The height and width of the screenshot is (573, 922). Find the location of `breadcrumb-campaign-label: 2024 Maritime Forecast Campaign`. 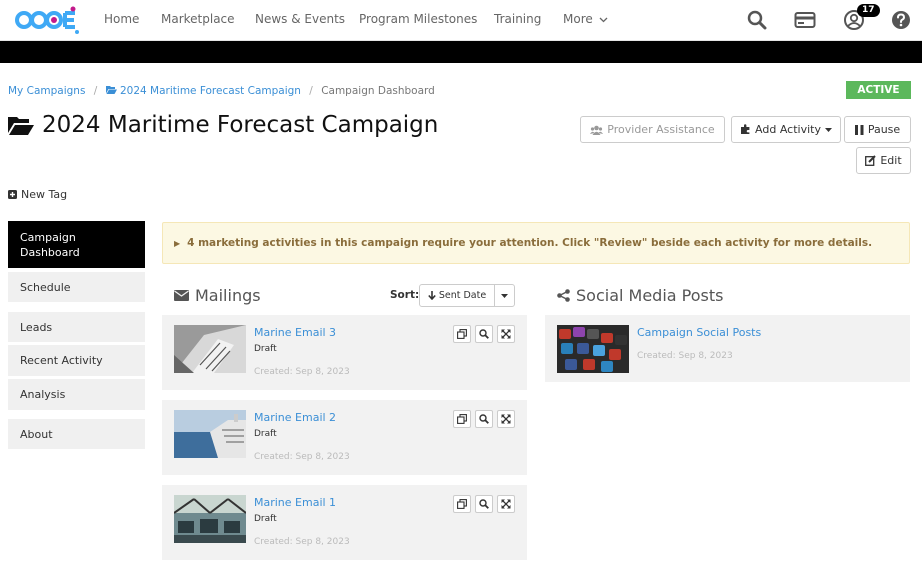

breadcrumb-campaign-label: 2024 Maritime Forecast Campaign is located at coordinates (210, 91).